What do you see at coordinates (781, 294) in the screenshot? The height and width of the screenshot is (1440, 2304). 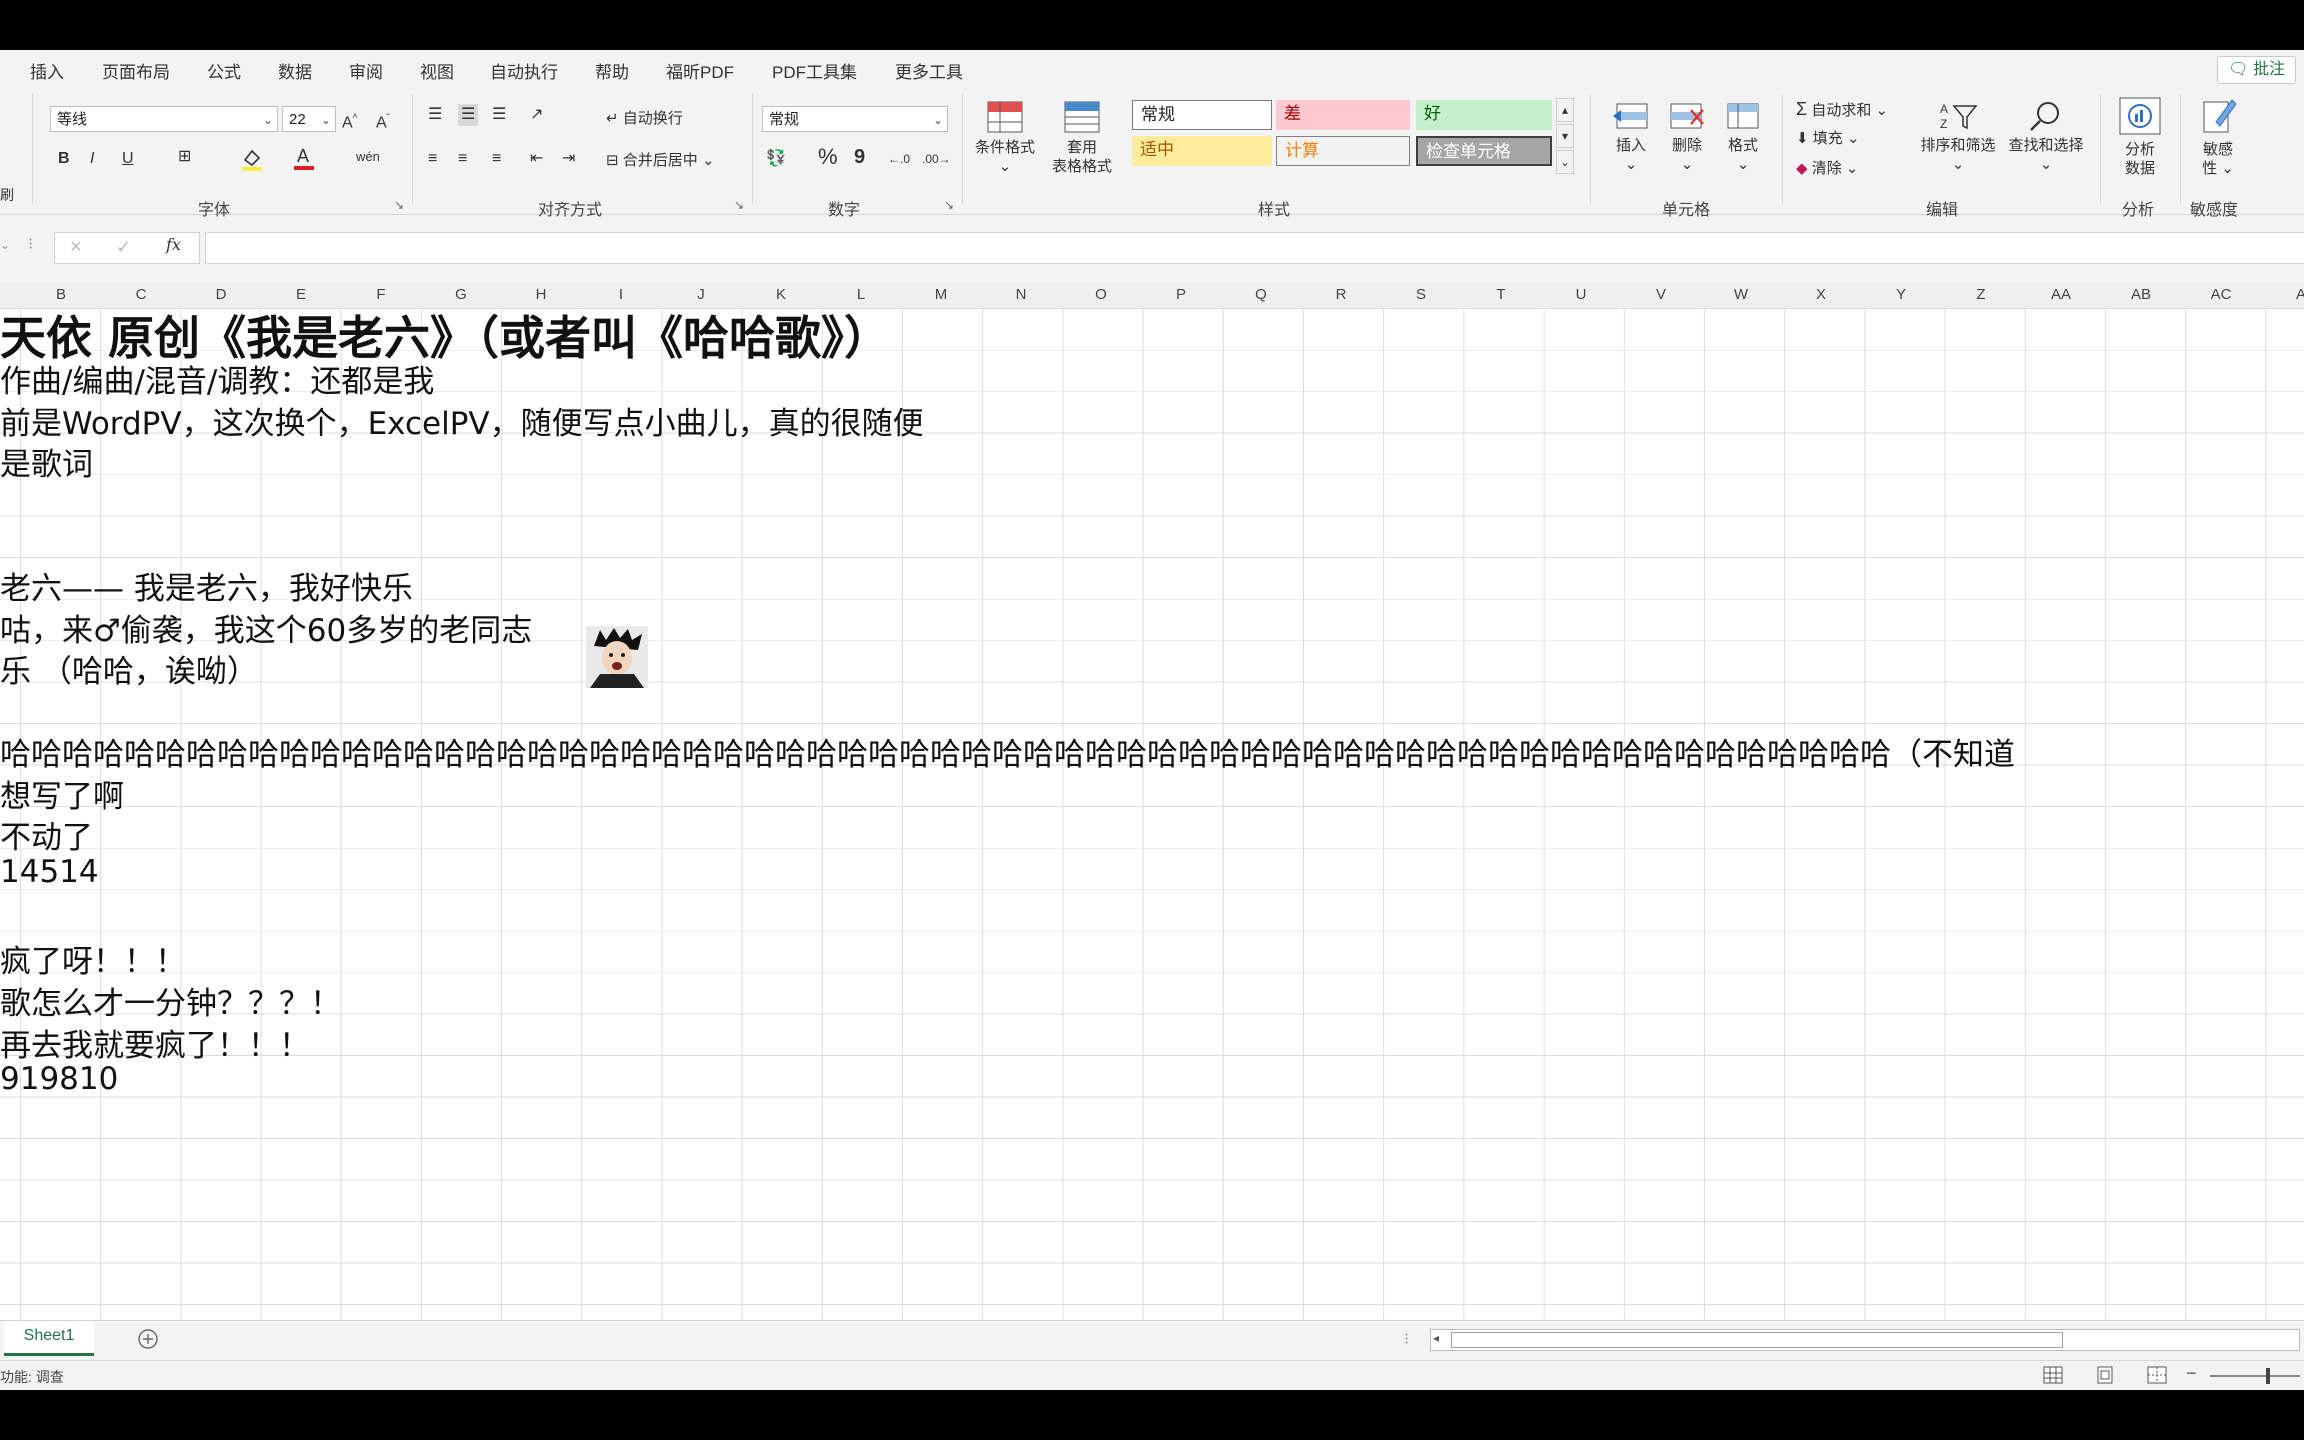 I see `column-header: K` at bounding box center [781, 294].